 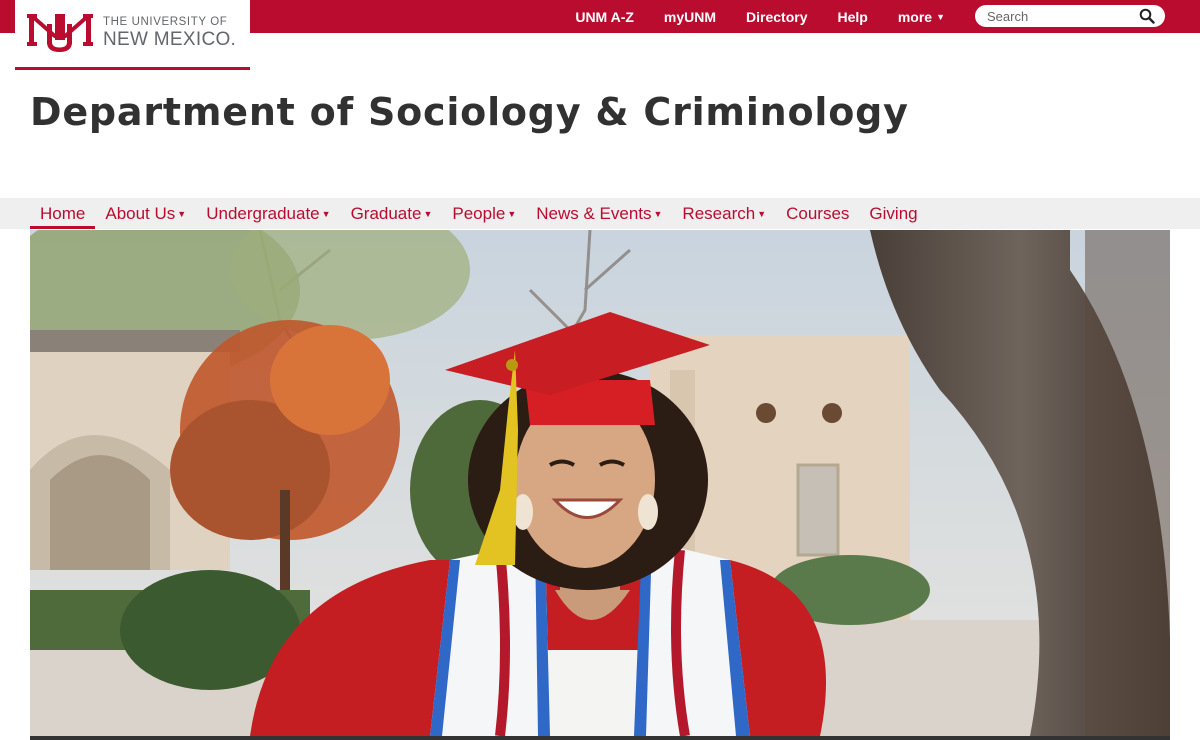 I want to click on nav-label: About Us, so click(x=140, y=213).